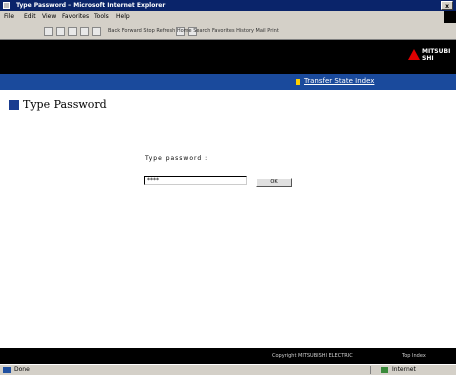 Image resolution: width=456 pixels, height=375 pixels. What do you see at coordinates (14, 105) in the screenshot?
I see `title-square-icon` at bounding box center [14, 105].